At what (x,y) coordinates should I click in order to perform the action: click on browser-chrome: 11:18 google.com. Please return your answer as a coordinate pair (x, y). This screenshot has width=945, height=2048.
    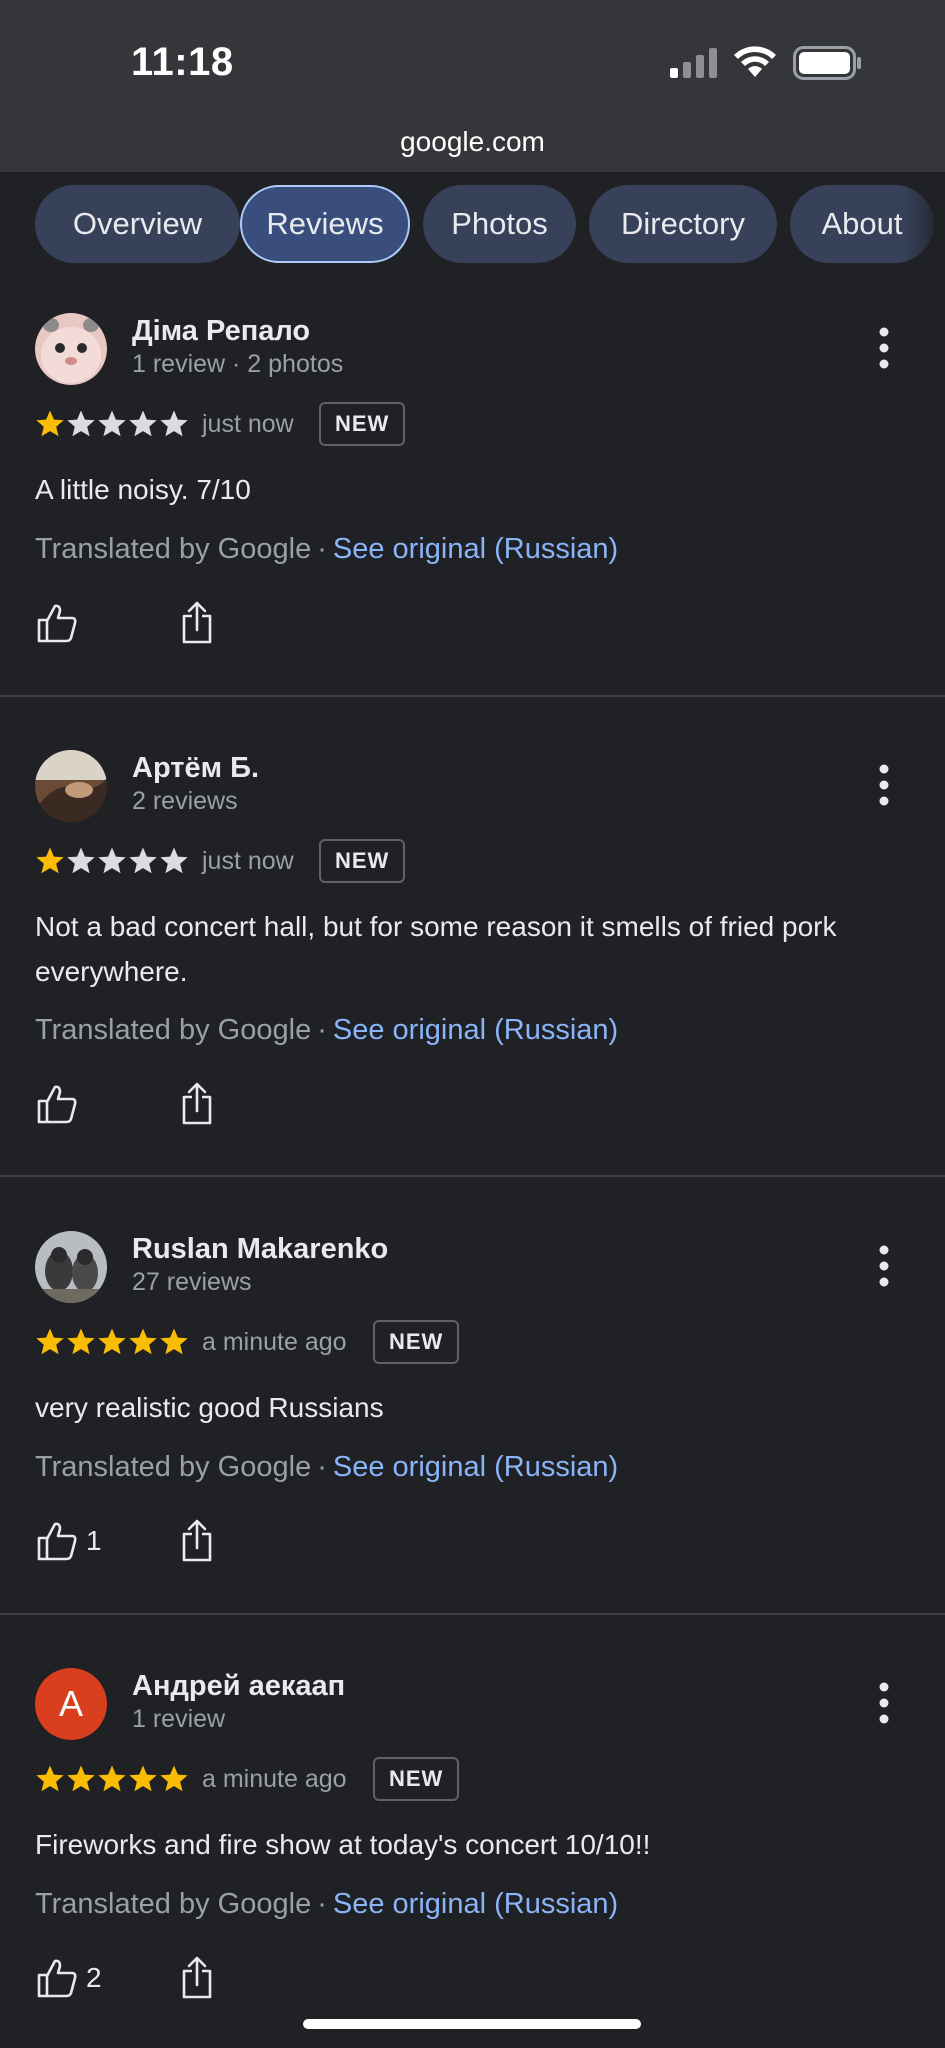
    Looking at the image, I should click on (472, 86).